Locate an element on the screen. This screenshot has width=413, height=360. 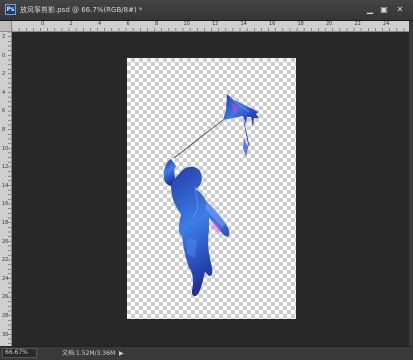
status-bar: 66.67% 文档:1.52M/3.36M ▶ is located at coordinates (206, 353).